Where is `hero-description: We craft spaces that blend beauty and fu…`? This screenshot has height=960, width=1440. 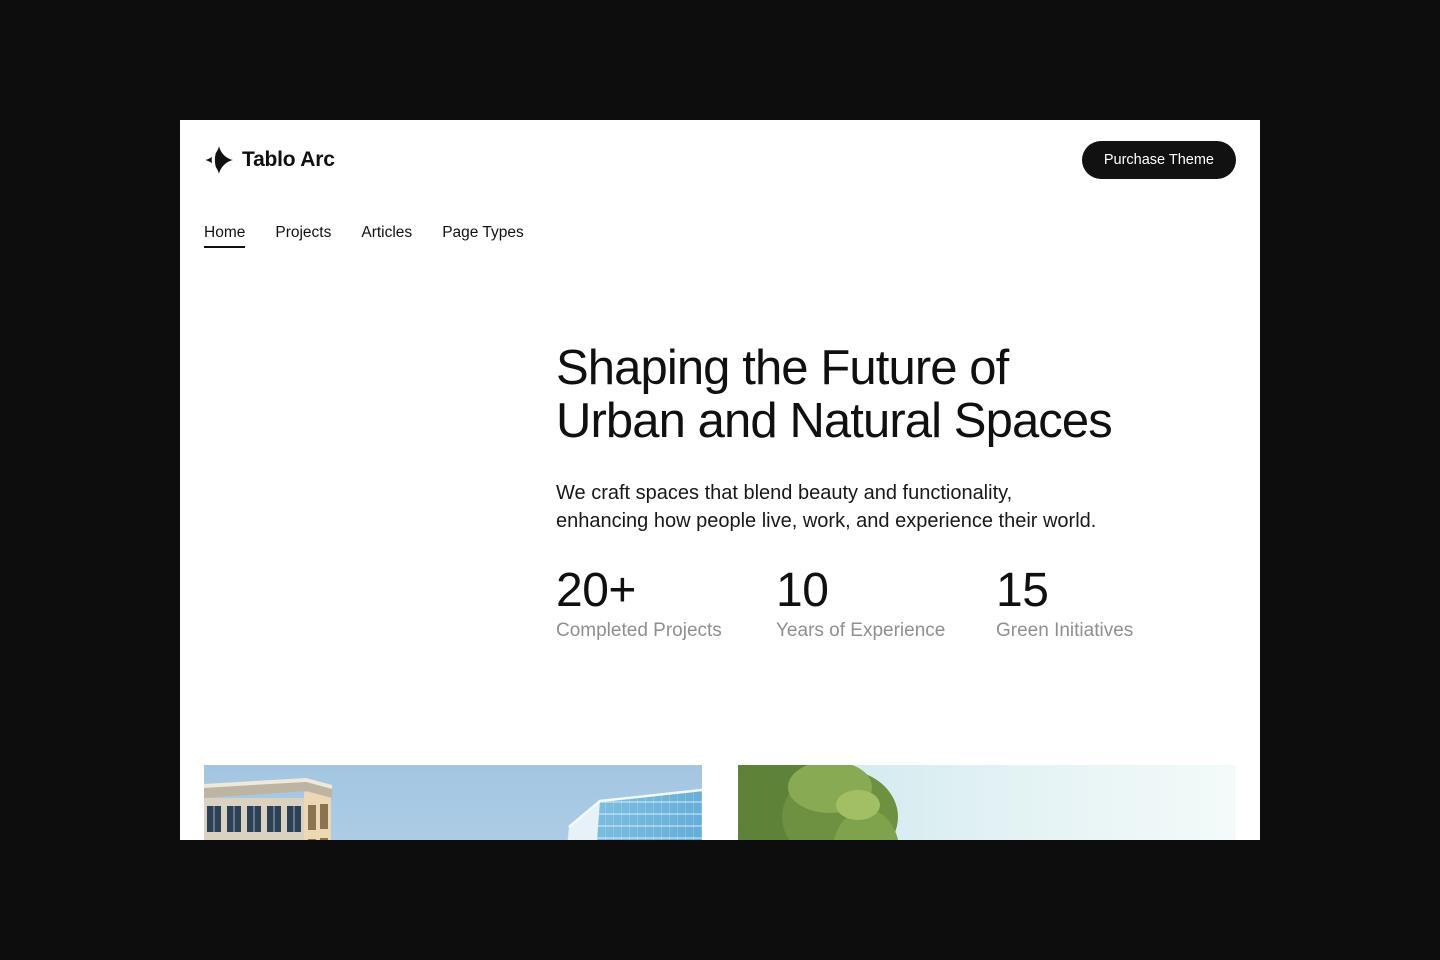
hero-description: We craft spaces that blend beauty and fu… is located at coordinates (886, 507).